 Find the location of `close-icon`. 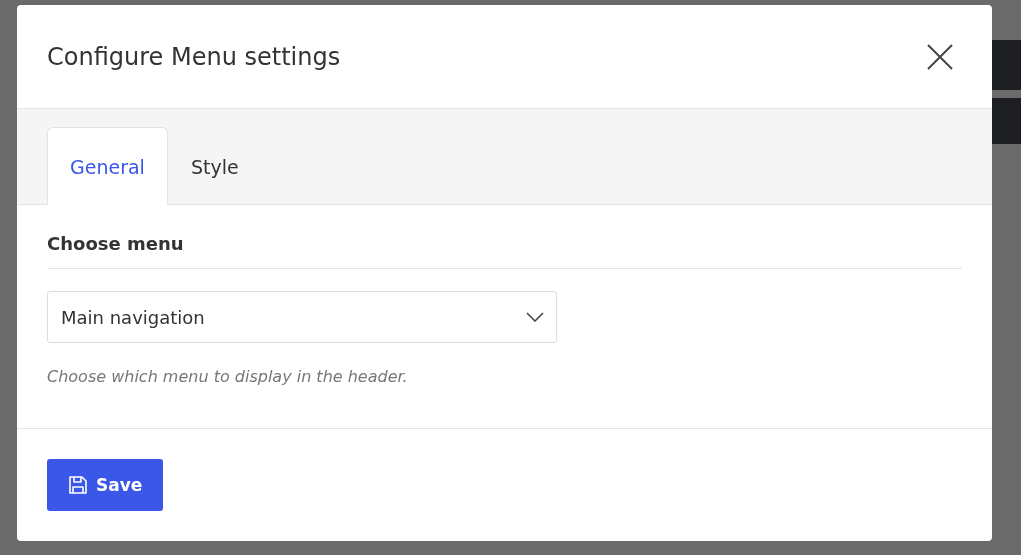

close-icon is located at coordinates (940, 56).